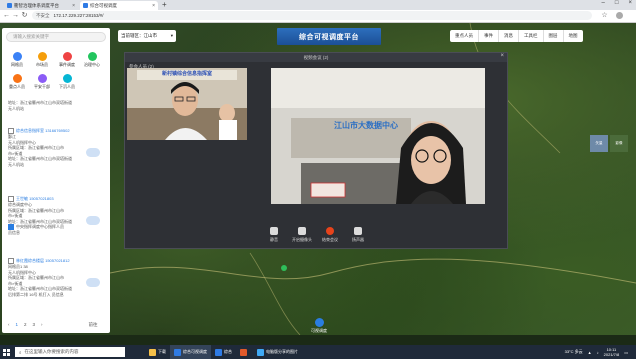 The height and width of the screenshot is (359, 636). What do you see at coordinates (330, 231) in the screenshot?
I see `end-call-icon` at bounding box center [330, 231].